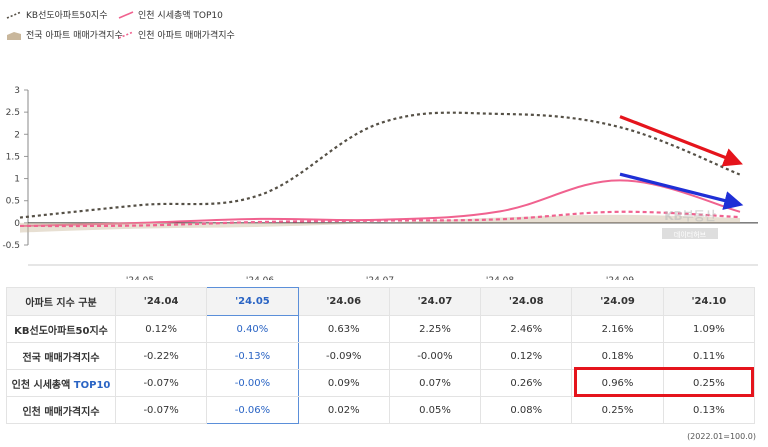  I want to click on table-header-col: '24.09, so click(617, 301).